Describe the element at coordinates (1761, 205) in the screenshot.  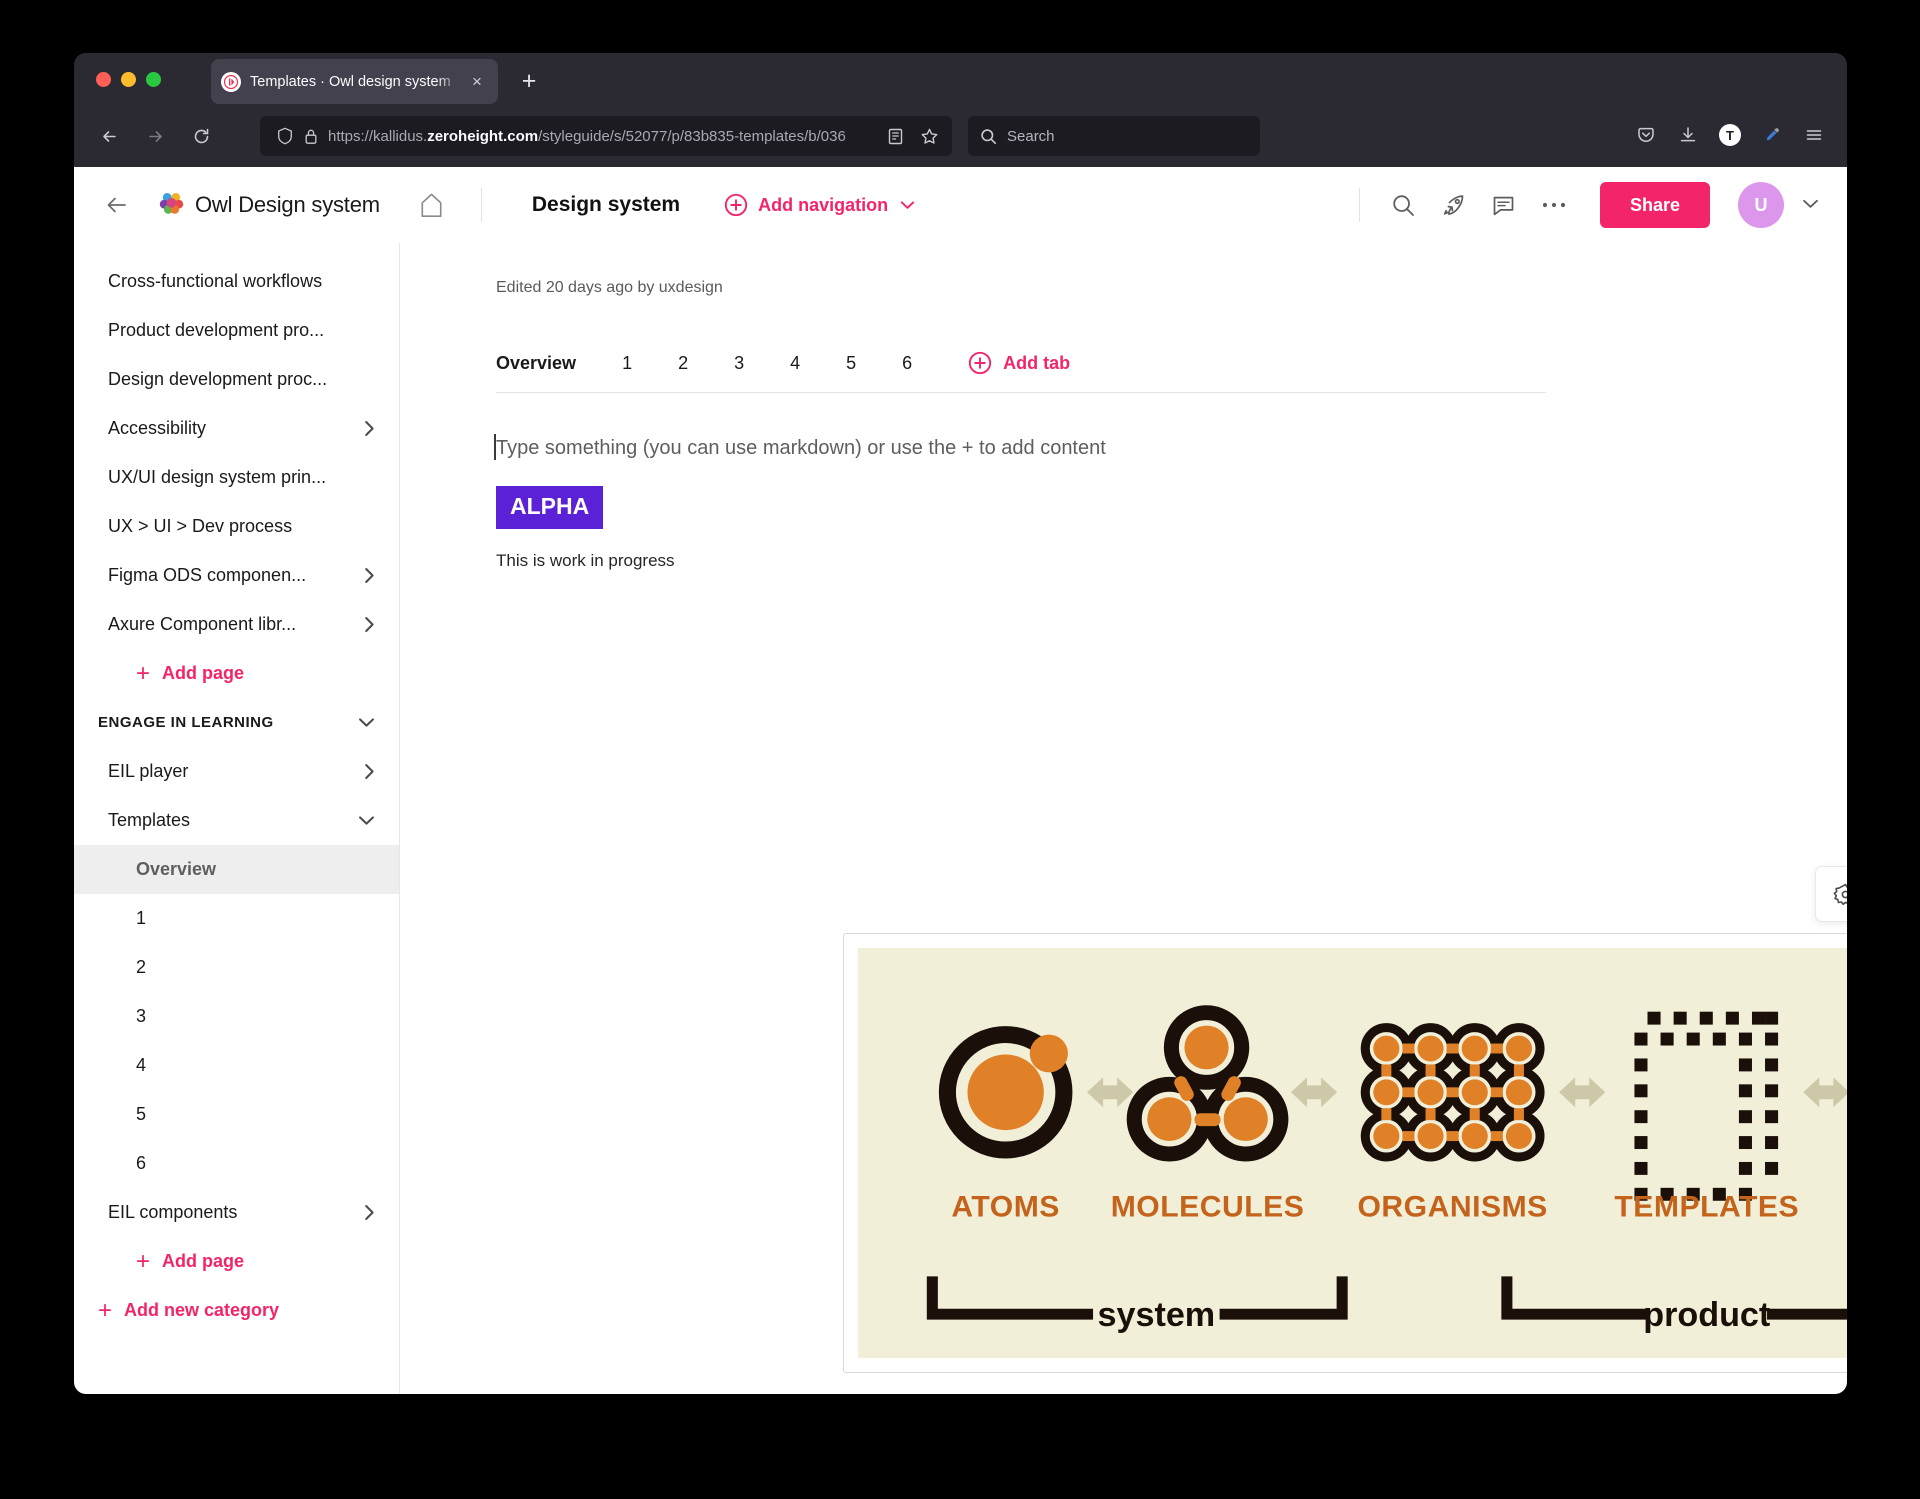
I see `avatar: U` at that location.